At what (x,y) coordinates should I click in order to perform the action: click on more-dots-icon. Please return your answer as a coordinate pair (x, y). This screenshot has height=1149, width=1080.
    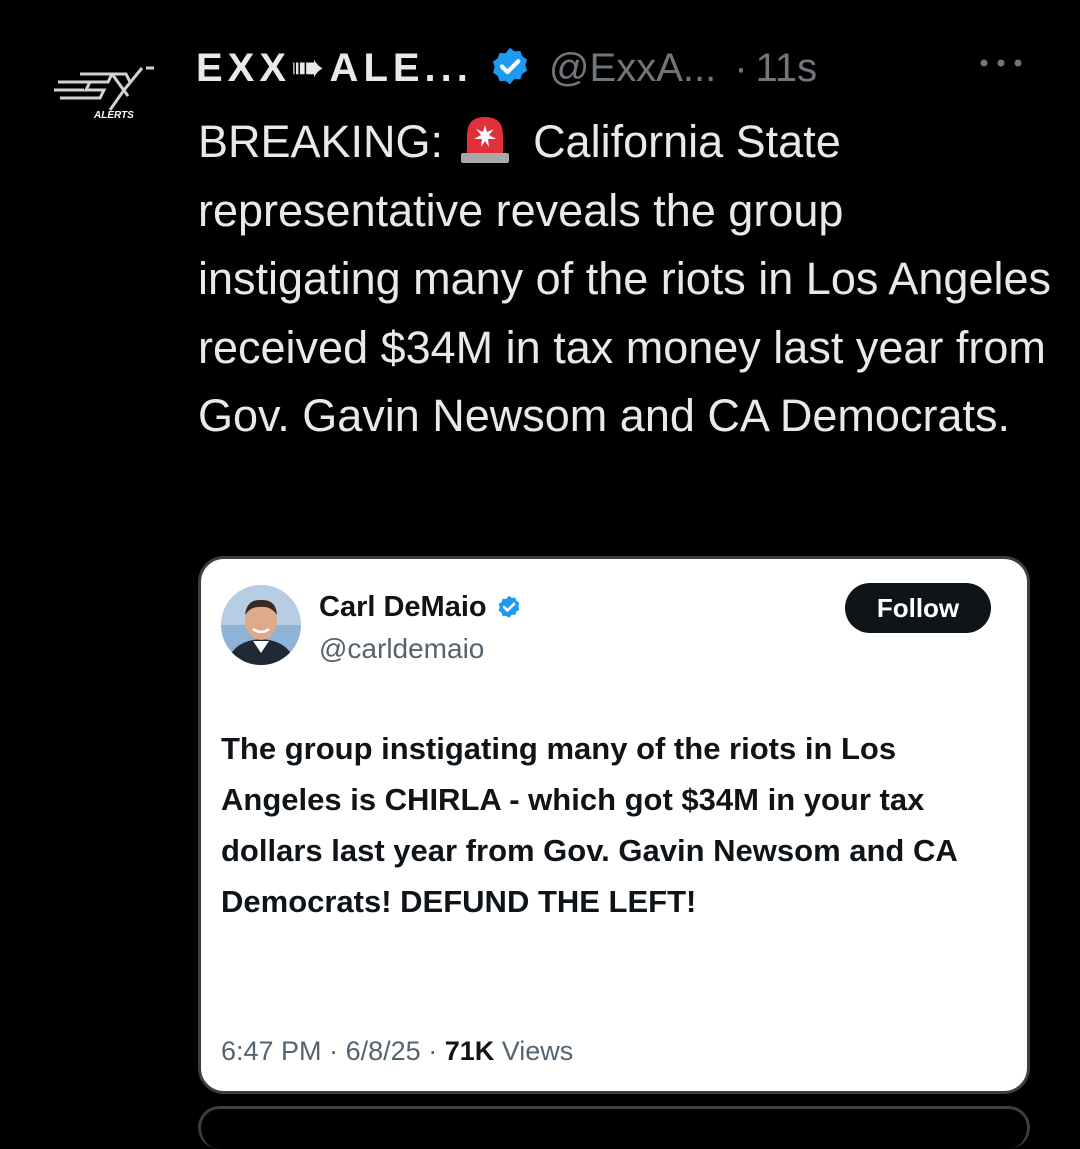
    Looking at the image, I should click on (1001, 63).